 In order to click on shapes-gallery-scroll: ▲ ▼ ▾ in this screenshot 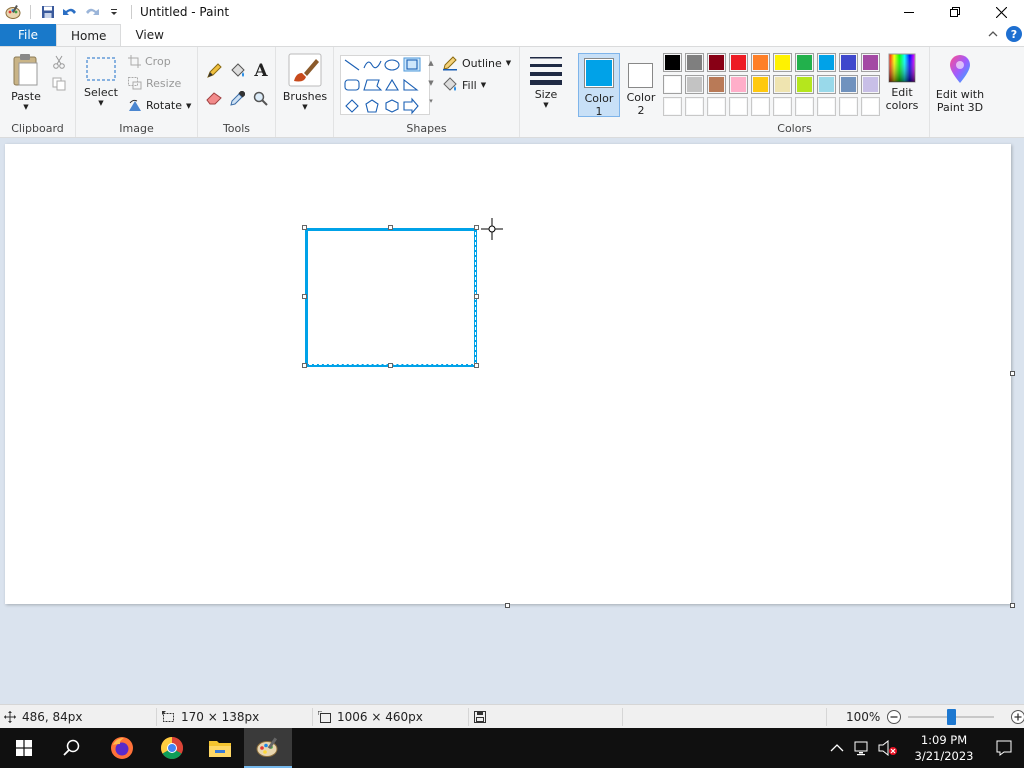, I will do `click(431, 85)`.